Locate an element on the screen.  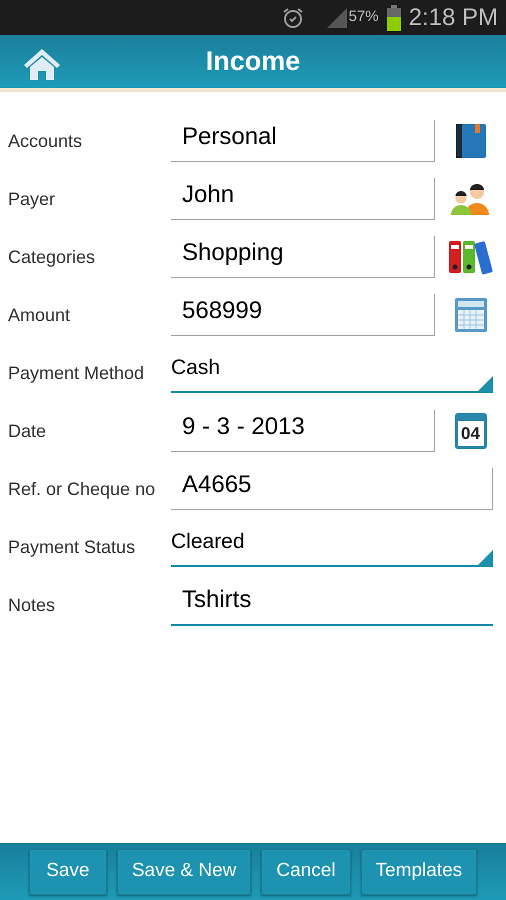
screen-title: Income is located at coordinates (253, 61).